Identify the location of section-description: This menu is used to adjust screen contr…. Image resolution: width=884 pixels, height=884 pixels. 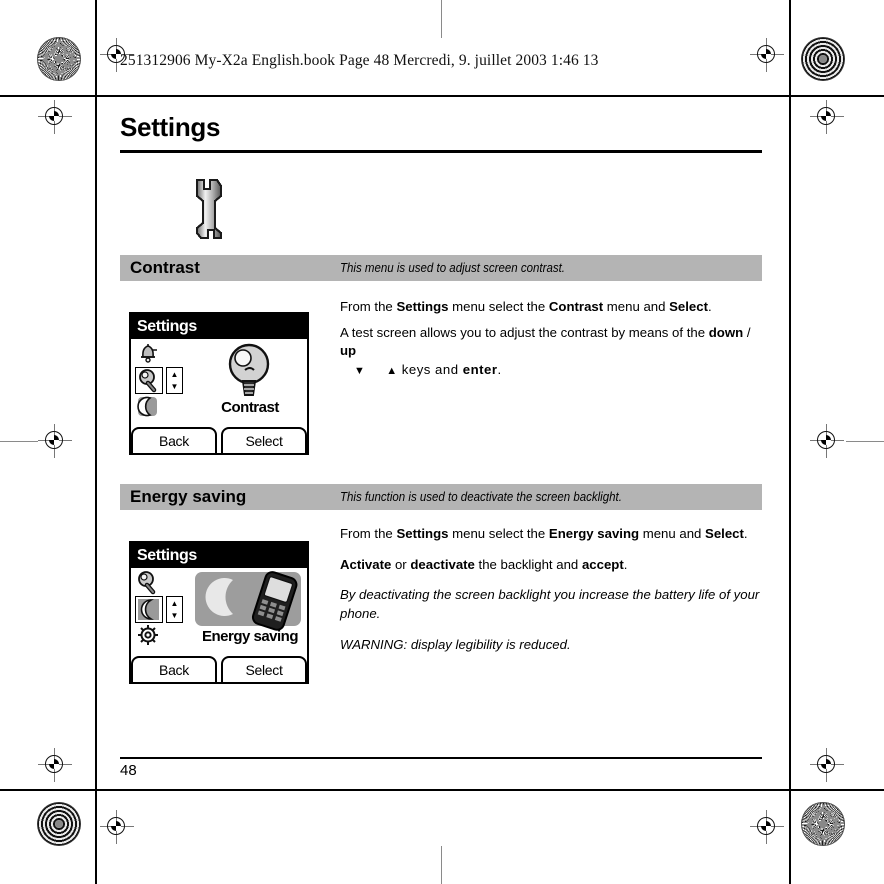
(452, 268).